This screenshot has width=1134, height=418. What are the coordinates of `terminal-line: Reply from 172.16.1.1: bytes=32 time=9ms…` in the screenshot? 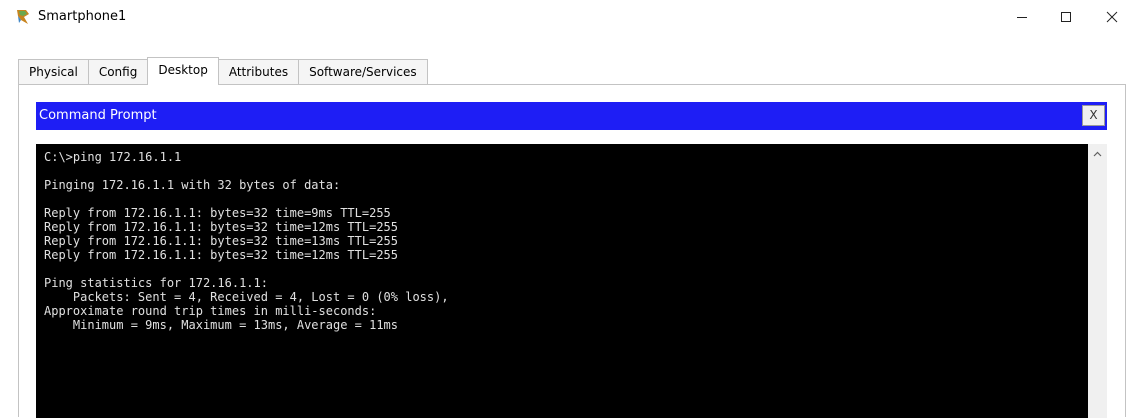 It's located at (217, 213).